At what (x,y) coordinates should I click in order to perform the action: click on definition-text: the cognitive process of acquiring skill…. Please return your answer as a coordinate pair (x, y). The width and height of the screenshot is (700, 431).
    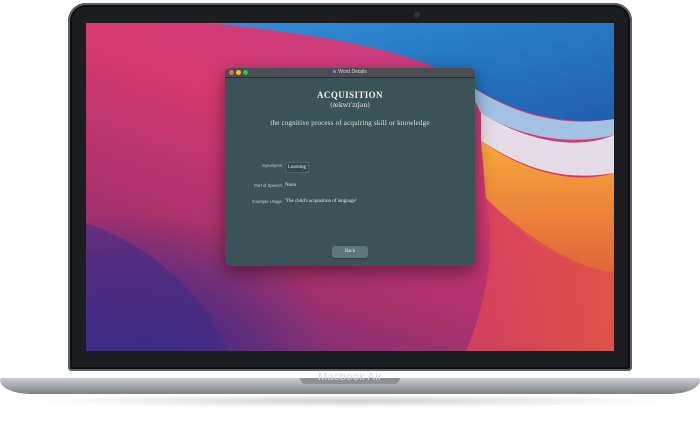
    Looking at the image, I should click on (350, 123).